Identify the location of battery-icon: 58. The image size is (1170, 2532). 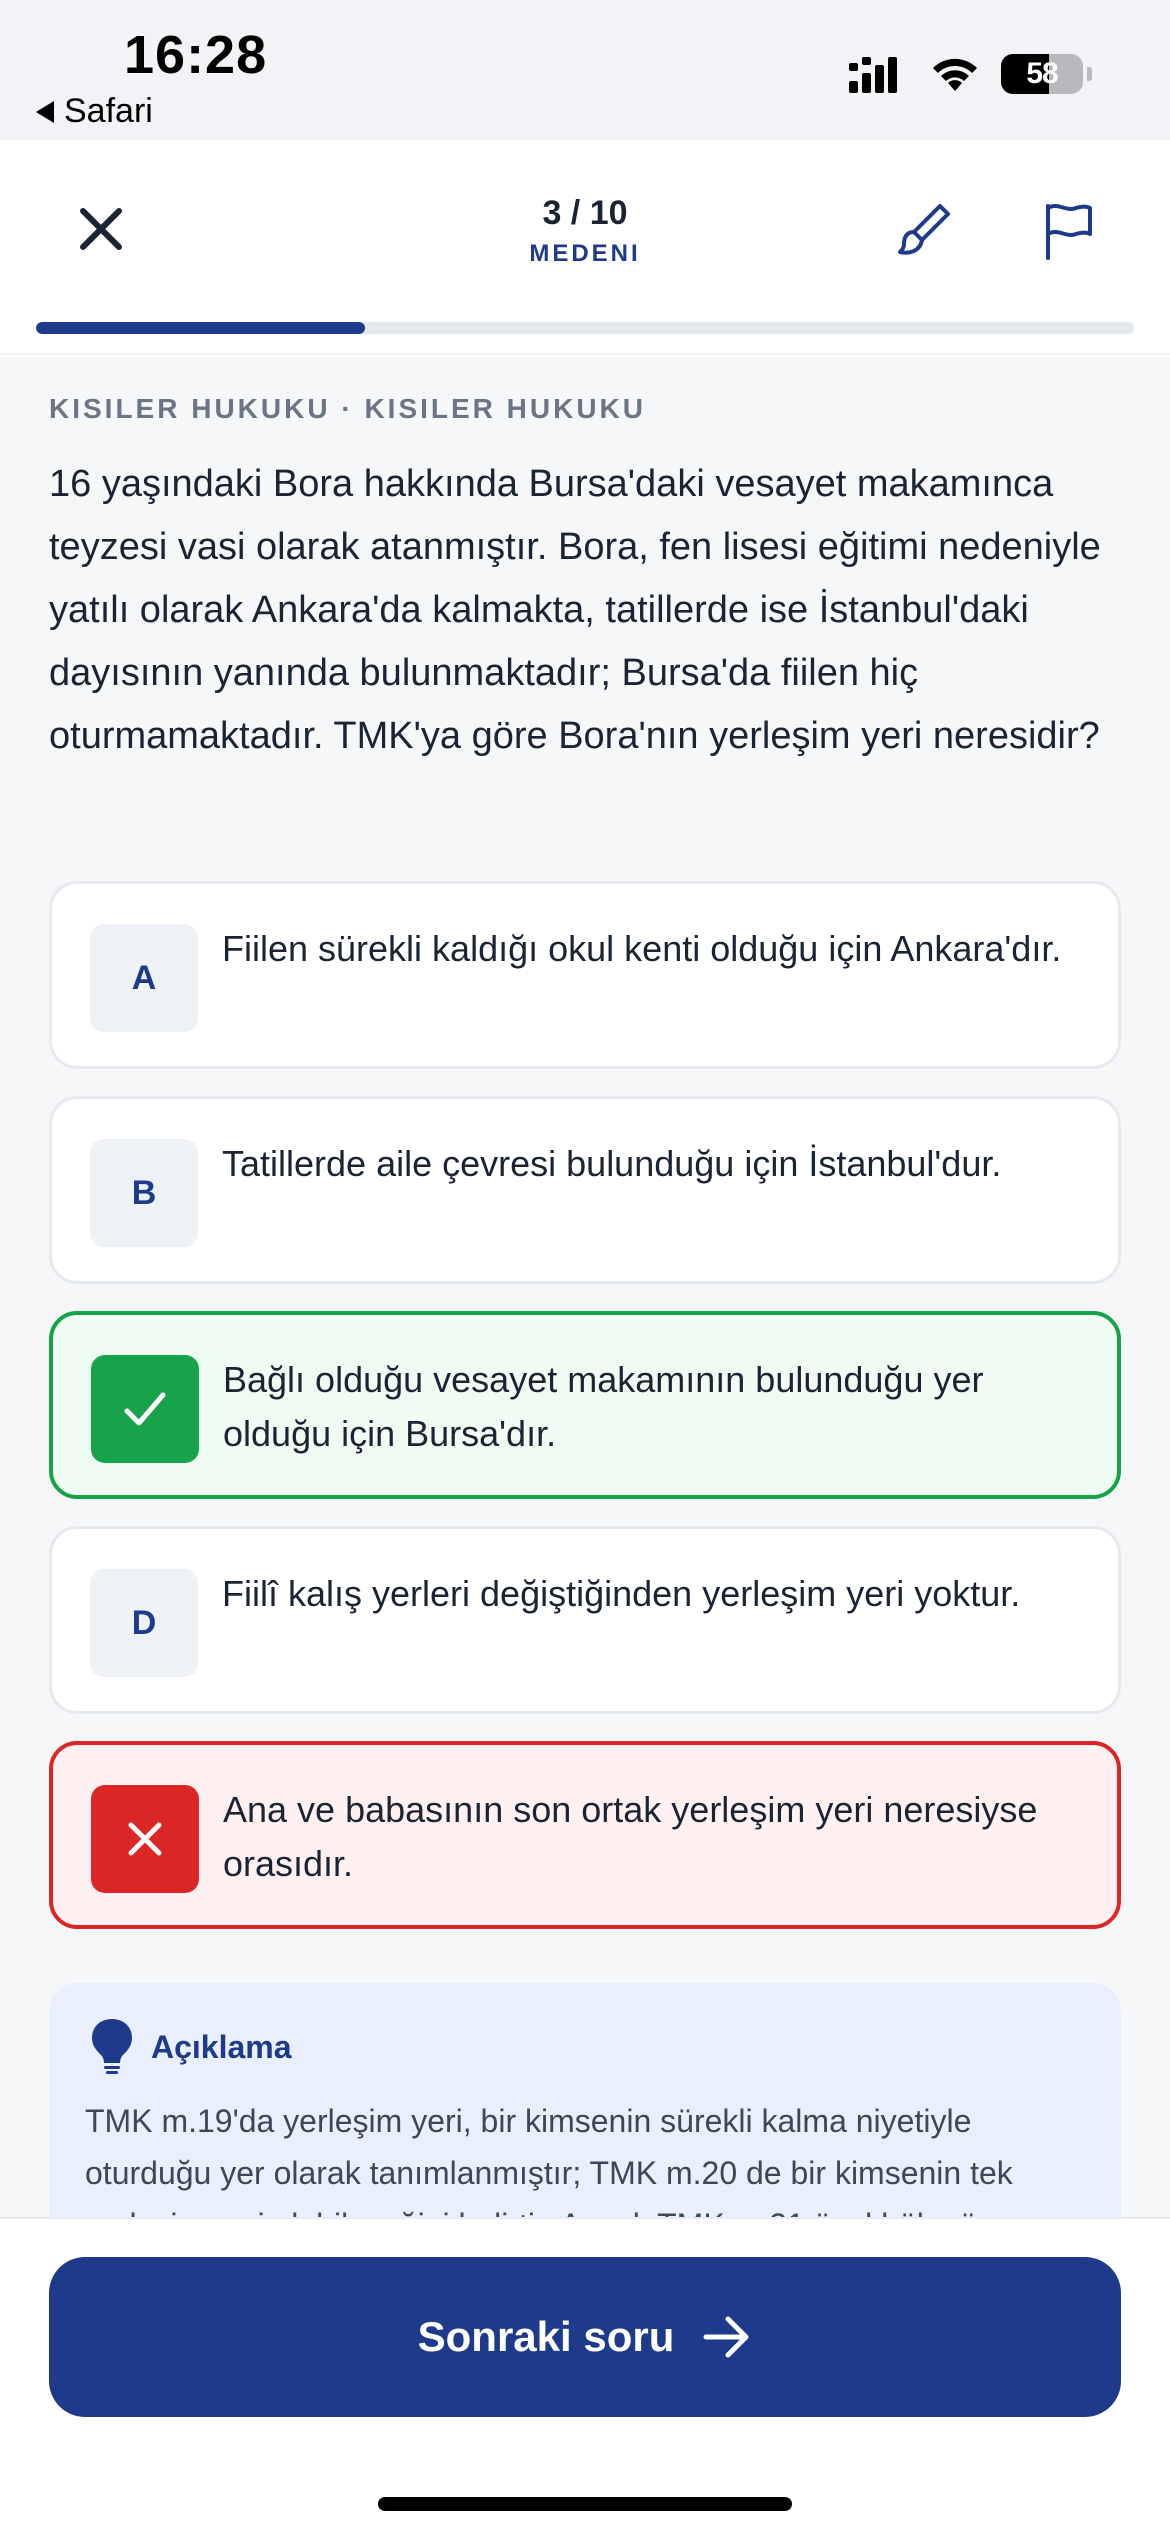
(1042, 74).